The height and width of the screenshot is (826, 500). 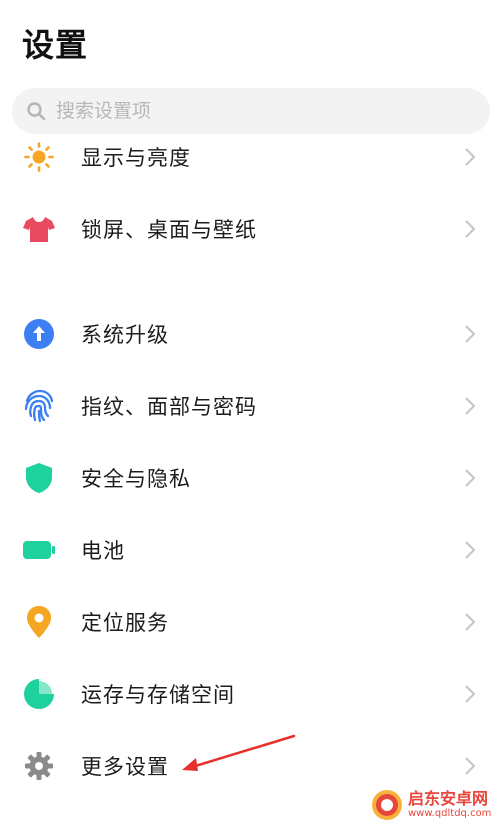 I want to click on settings-item-battery: 电池, so click(x=250, y=550).